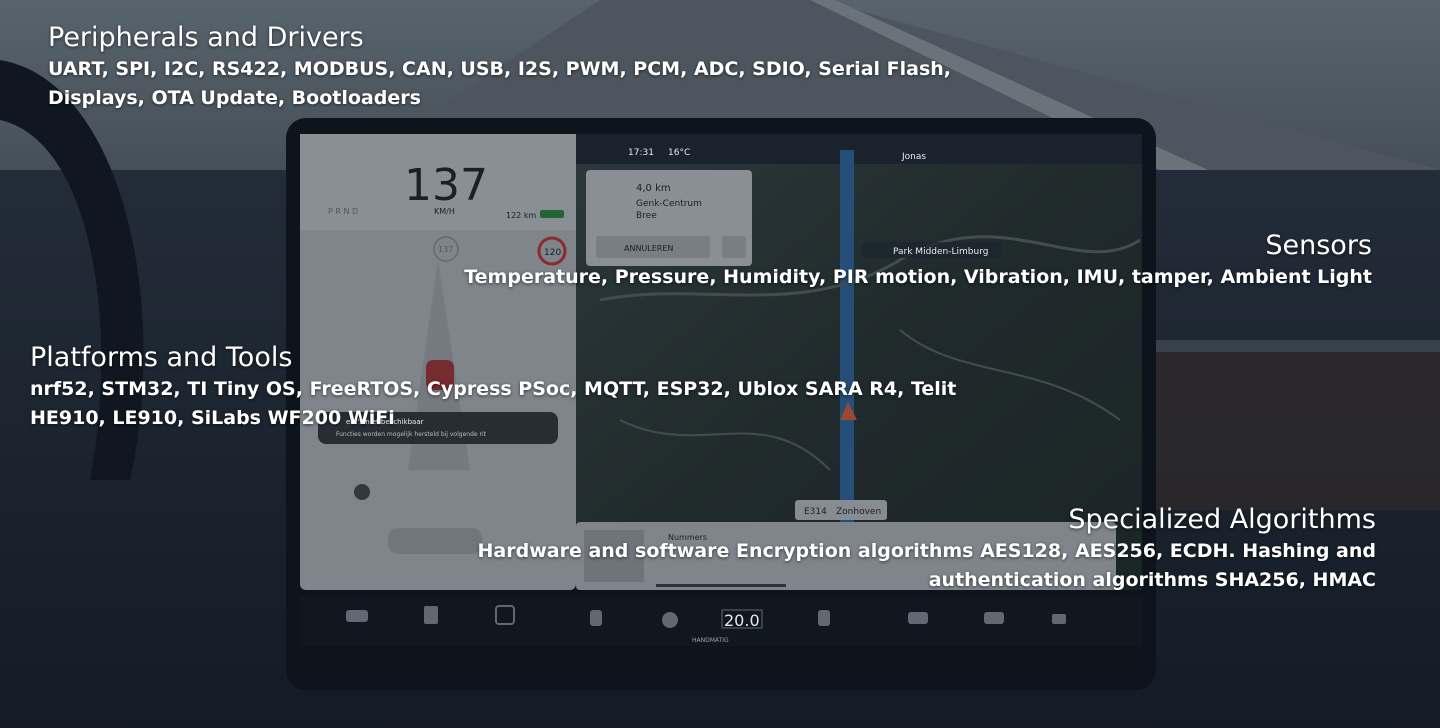 The width and height of the screenshot is (1440, 728). Describe the element at coordinates (742, 620) in the screenshot. I see `cabin-temperature: 20.0` at that location.